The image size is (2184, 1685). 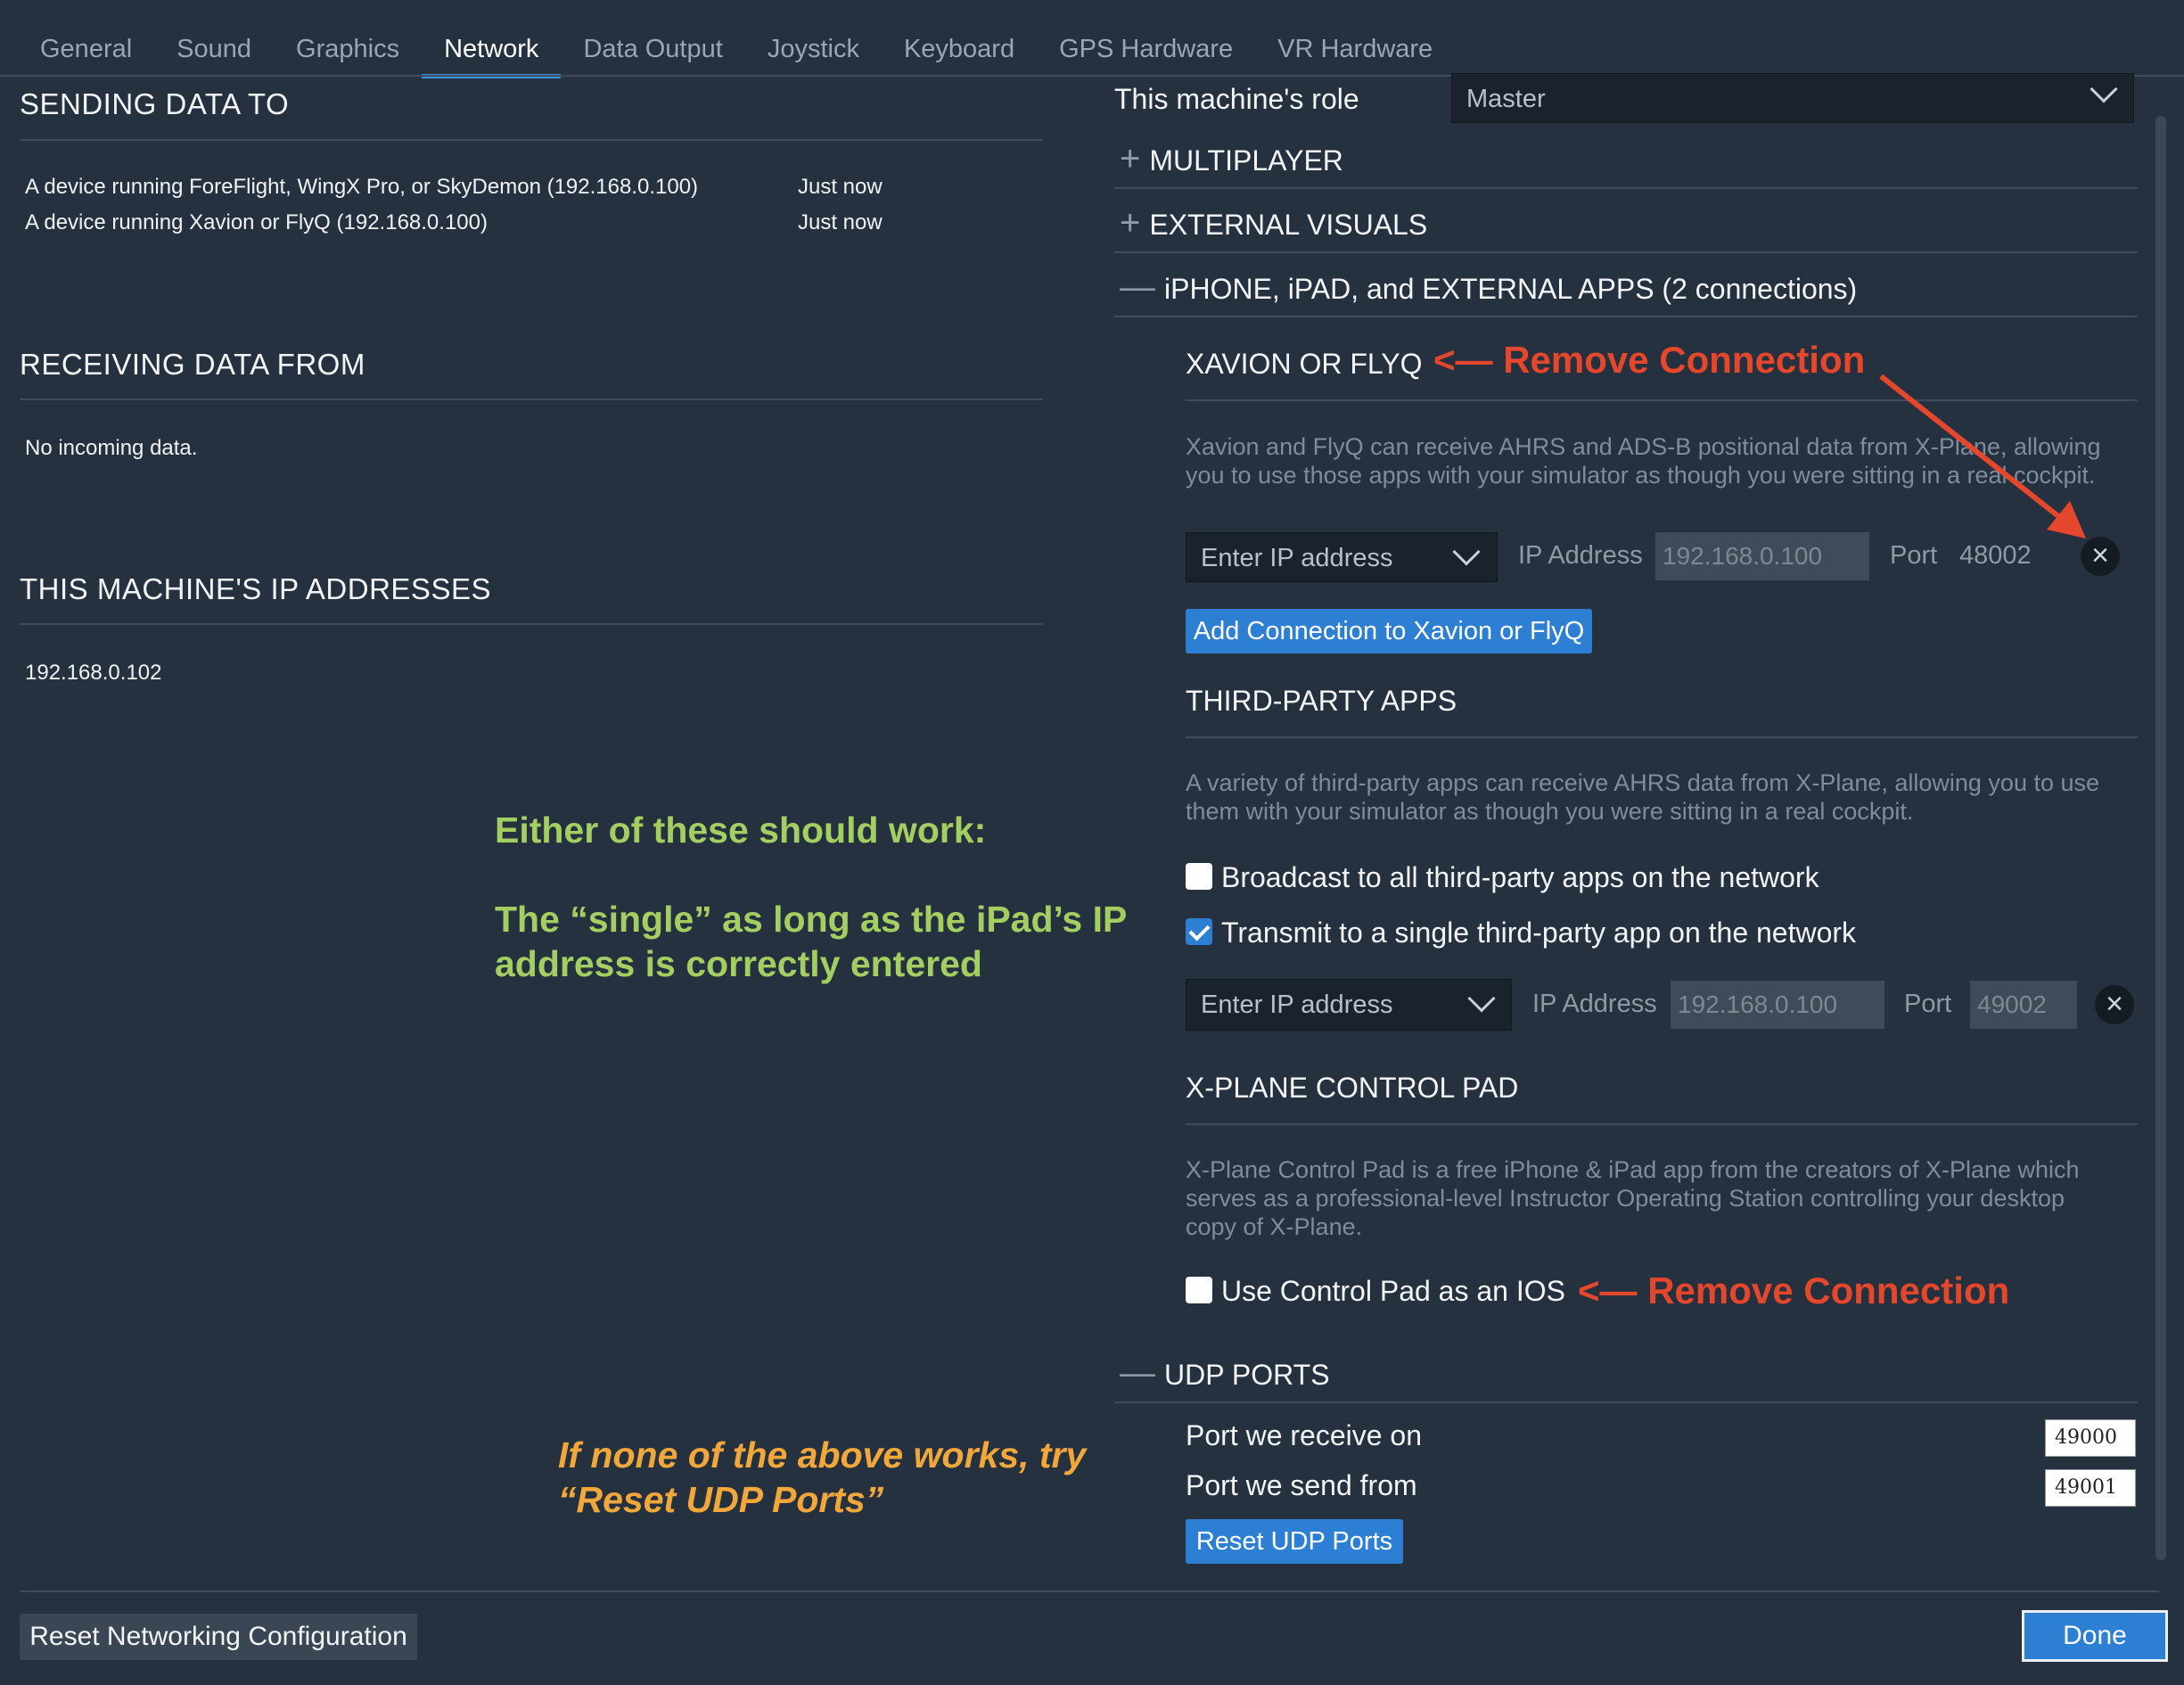 What do you see at coordinates (1353, 1088) in the screenshot?
I see `controlpad-title: X-PLANE CONTROL PAD` at bounding box center [1353, 1088].